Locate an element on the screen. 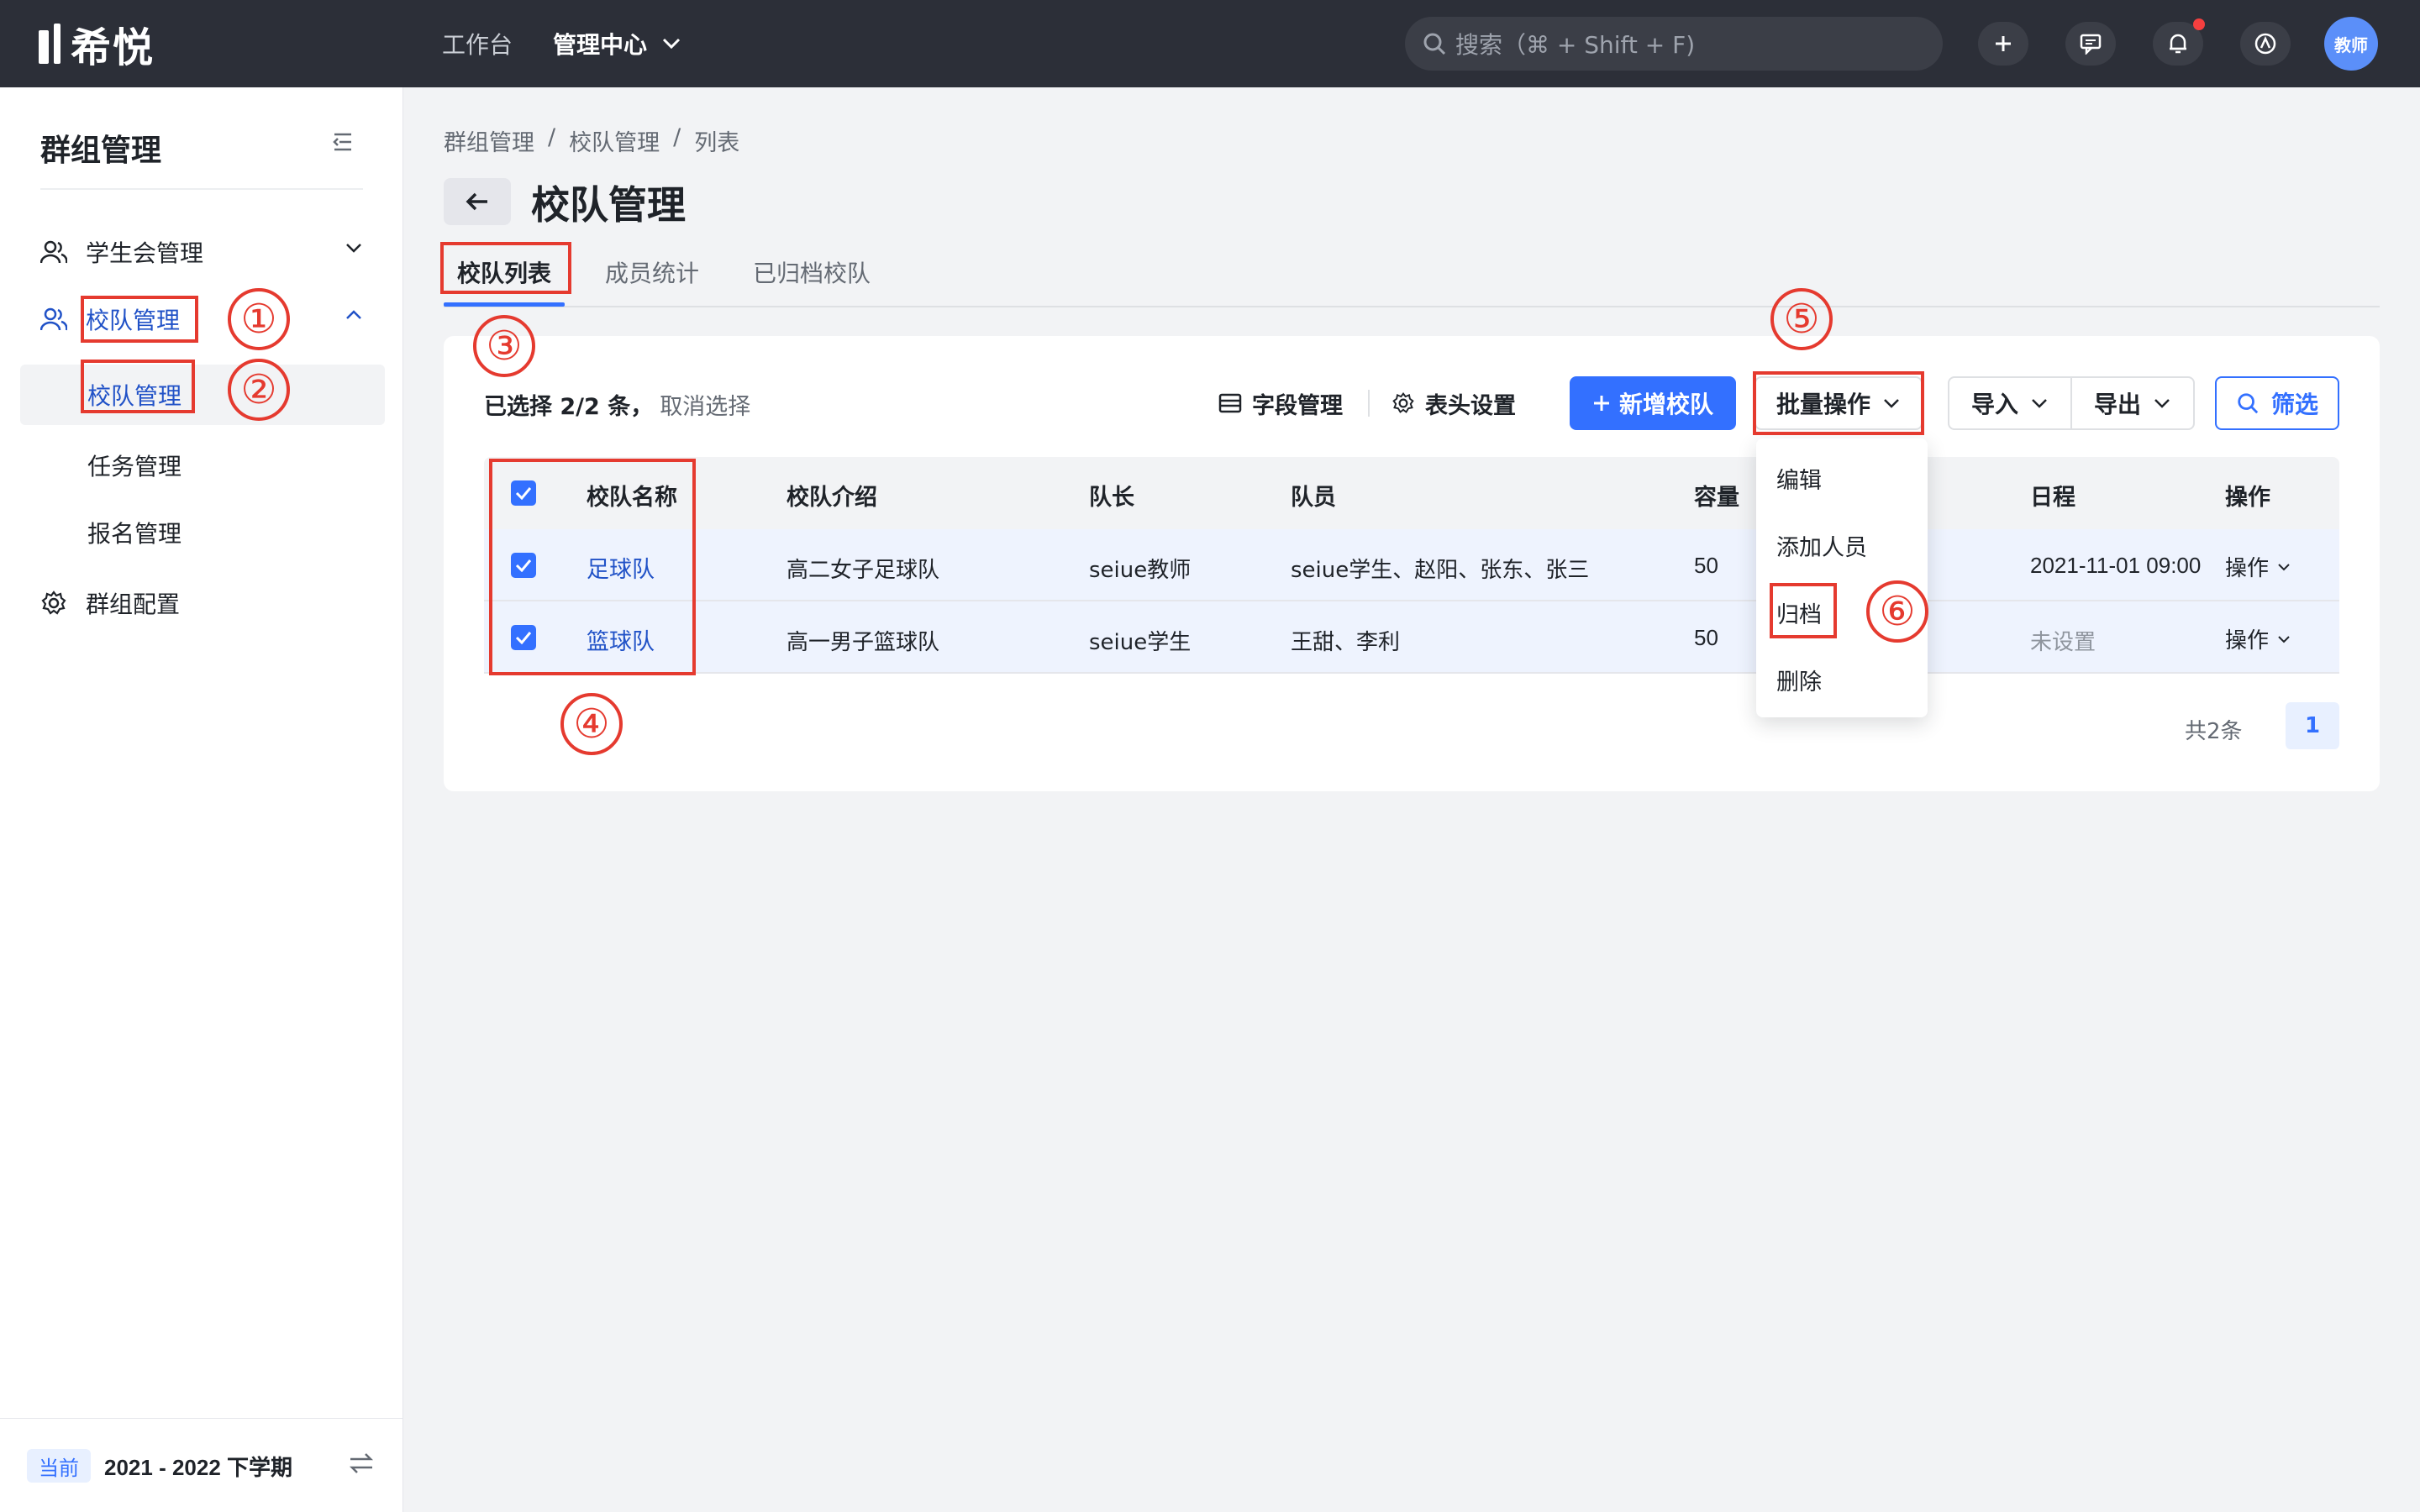 The image size is (2420, 1512). column-header-members: 队员 is located at coordinates (1314, 495).